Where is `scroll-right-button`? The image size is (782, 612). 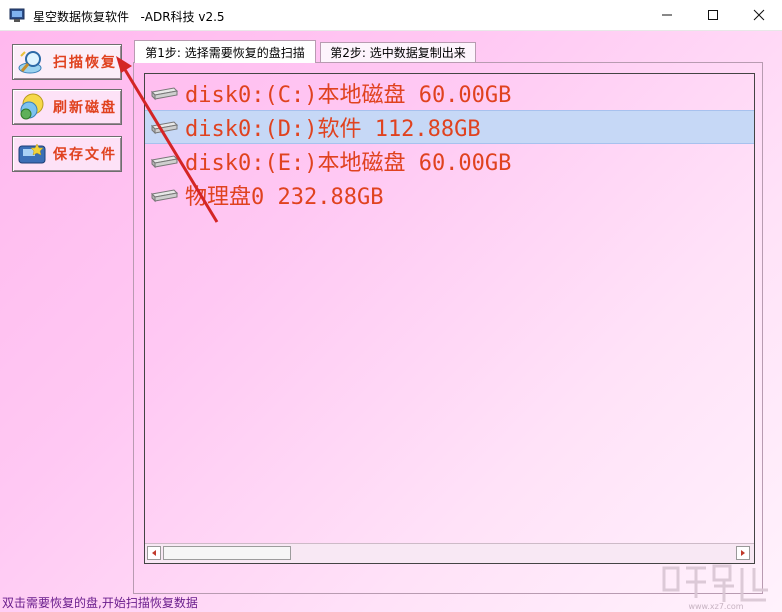
scroll-right-button is located at coordinates (743, 553).